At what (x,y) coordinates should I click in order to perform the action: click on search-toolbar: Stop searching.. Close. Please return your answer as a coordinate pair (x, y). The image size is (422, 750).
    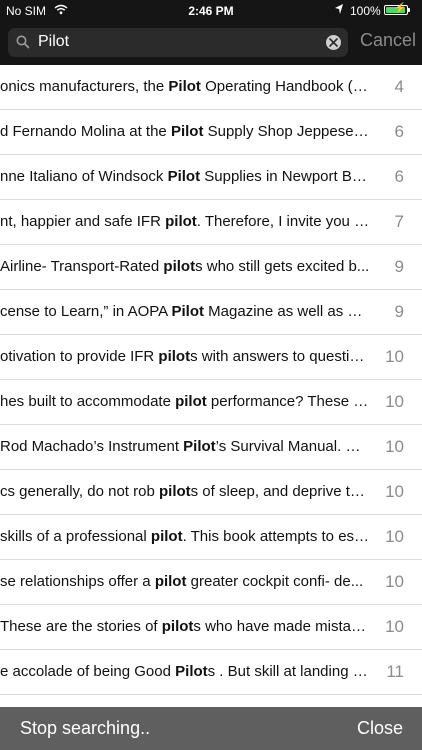
    Looking at the image, I should click on (211, 728).